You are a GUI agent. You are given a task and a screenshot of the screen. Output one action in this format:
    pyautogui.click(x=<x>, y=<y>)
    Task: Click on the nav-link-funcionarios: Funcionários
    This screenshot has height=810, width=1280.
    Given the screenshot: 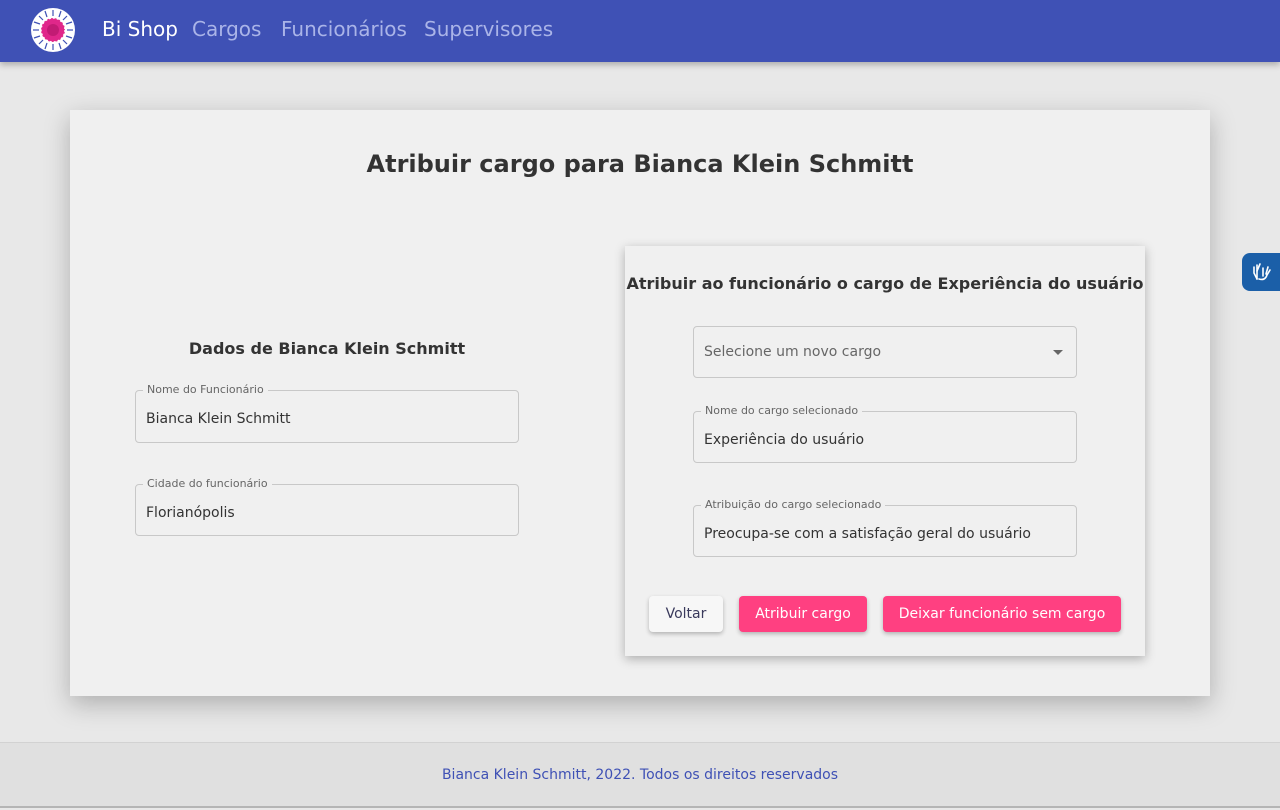 What is the action you would take?
    pyautogui.click(x=344, y=29)
    